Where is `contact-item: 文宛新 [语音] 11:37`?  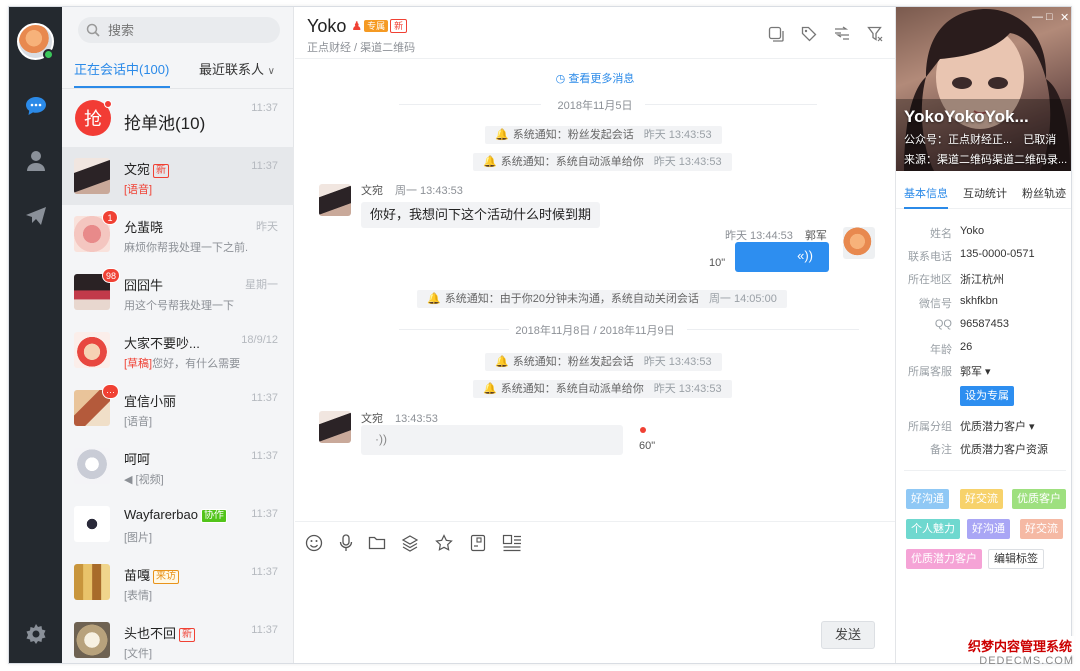 contact-item: 文宛新 [语音] 11:37 is located at coordinates (178, 176).